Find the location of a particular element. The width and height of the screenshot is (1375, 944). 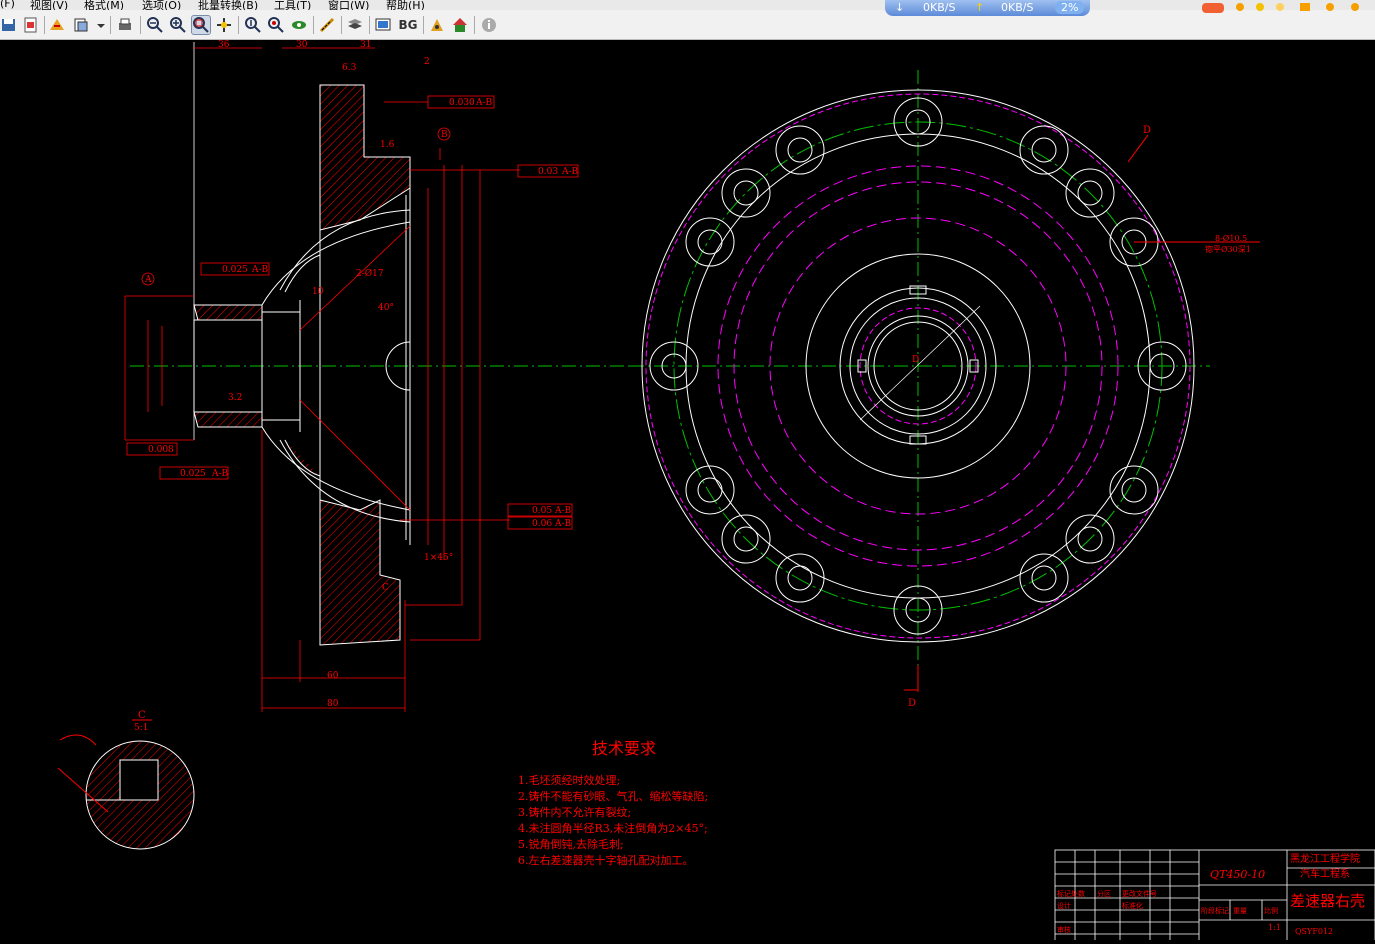

chamfer-note: 1×45° is located at coordinates (438, 558).